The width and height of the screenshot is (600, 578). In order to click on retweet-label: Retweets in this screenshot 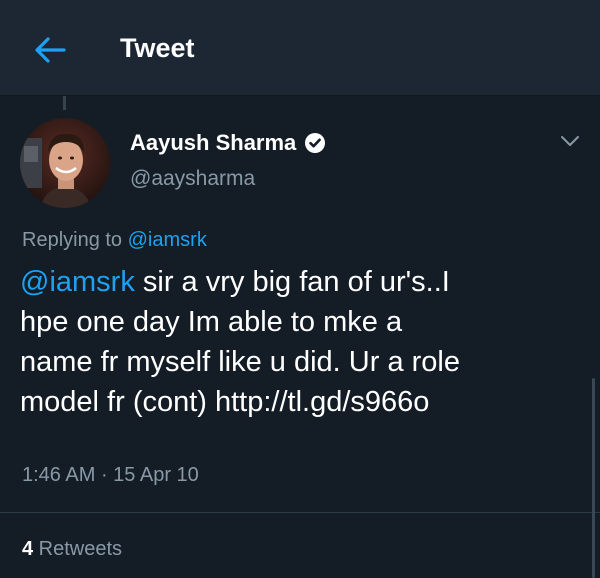, I will do `click(78, 549)`.